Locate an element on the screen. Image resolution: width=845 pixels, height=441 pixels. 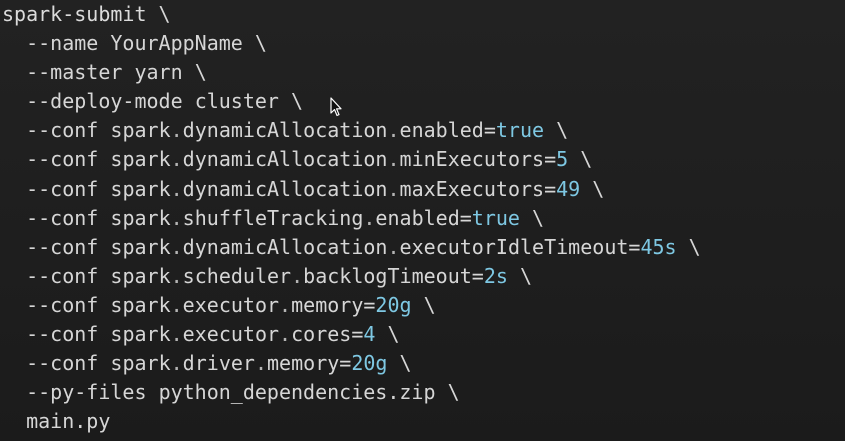
code-line: --conf spark.driver.memory=20g \ is located at coordinates (351, 363).